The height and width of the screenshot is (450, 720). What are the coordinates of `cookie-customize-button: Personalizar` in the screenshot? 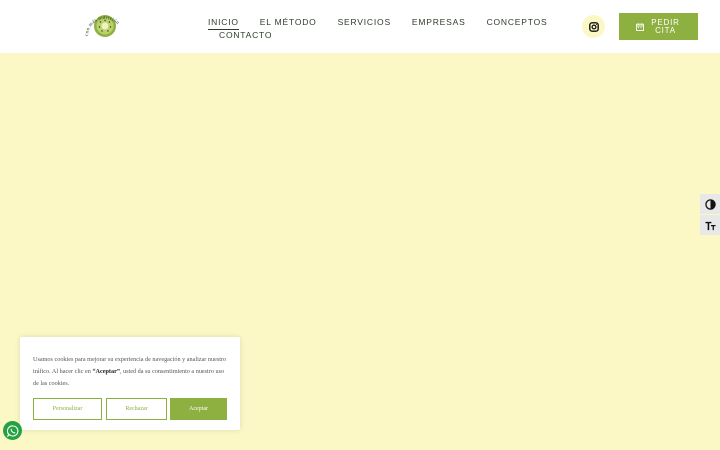 It's located at (67, 409).